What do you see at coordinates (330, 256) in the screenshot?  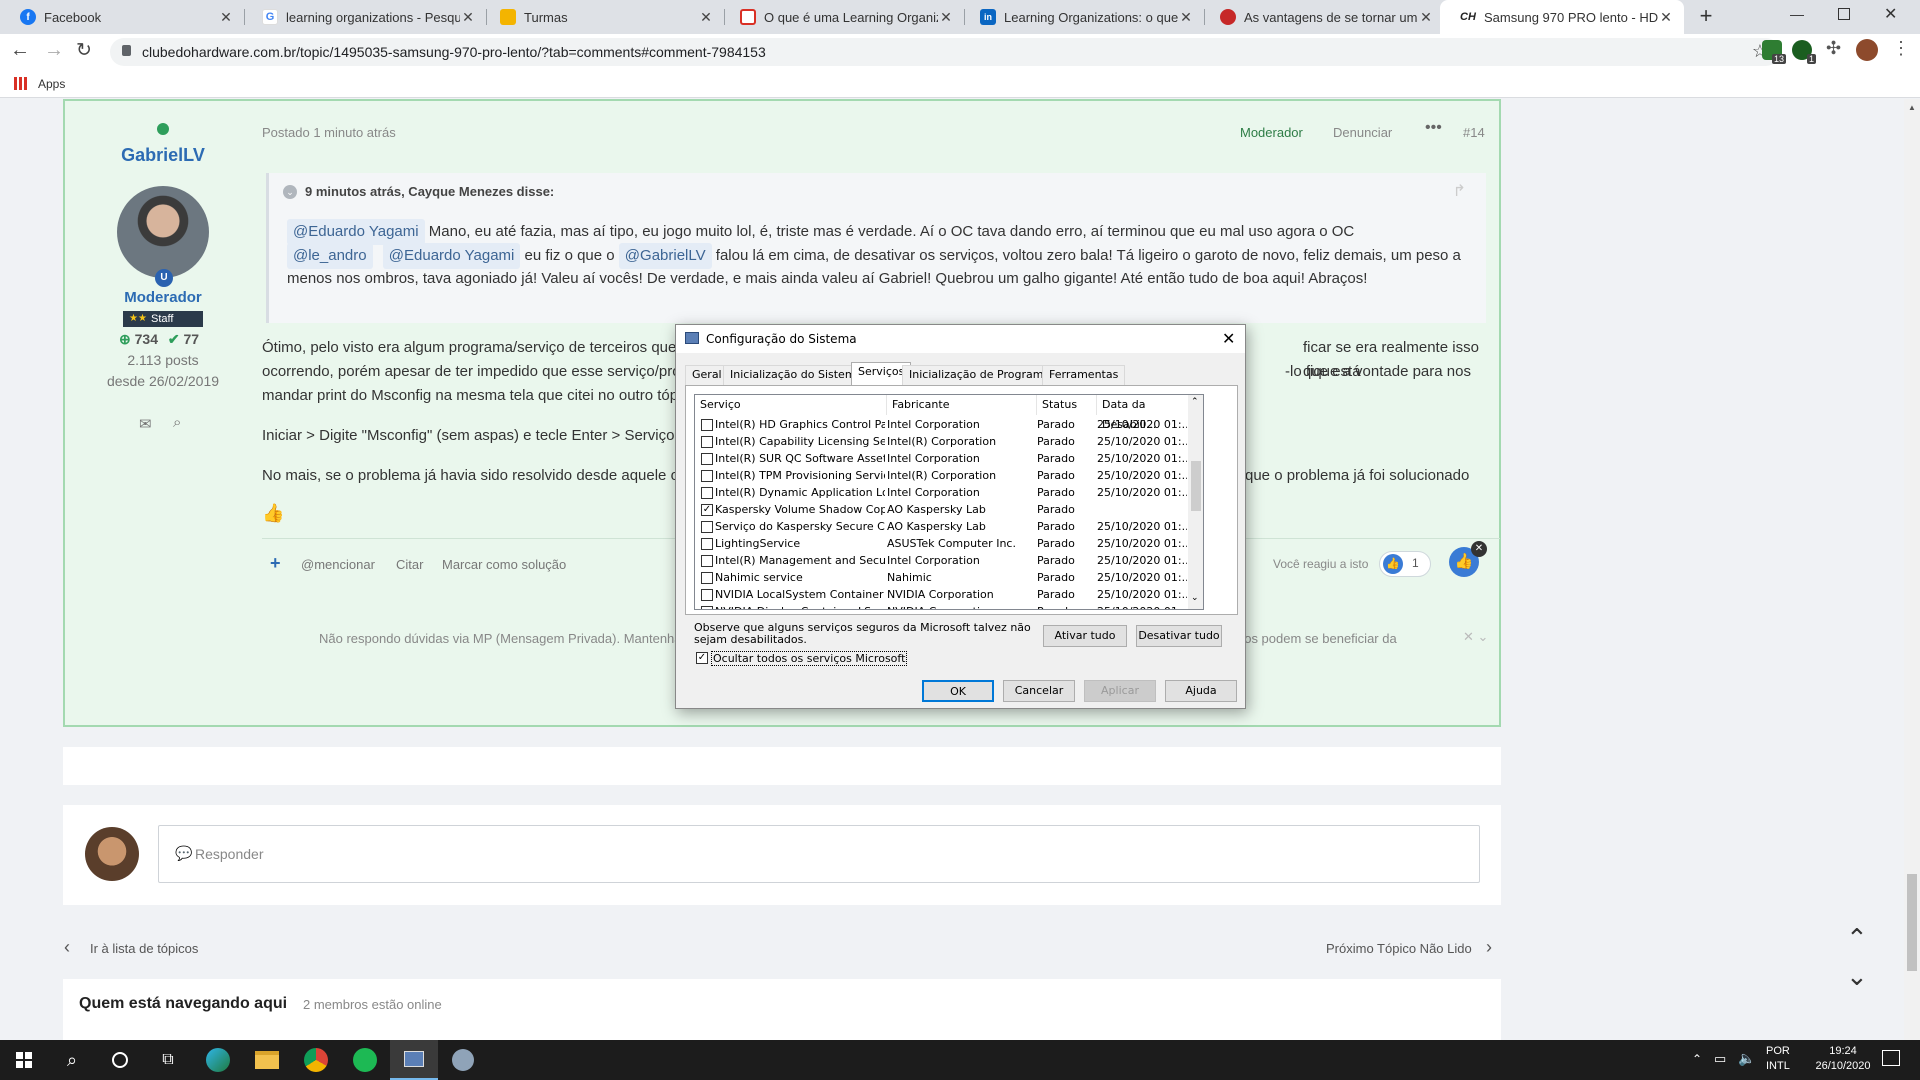 I see `mention-link: @le_andro` at bounding box center [330, 256].